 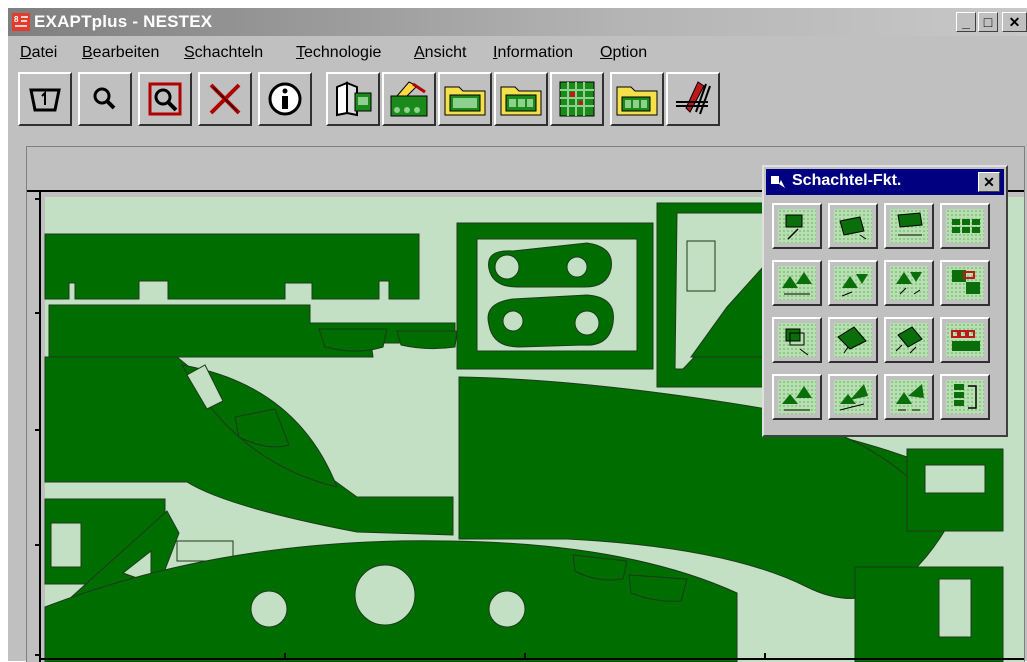 I want to click on part-right-bottom, so click(x=929, y=614).